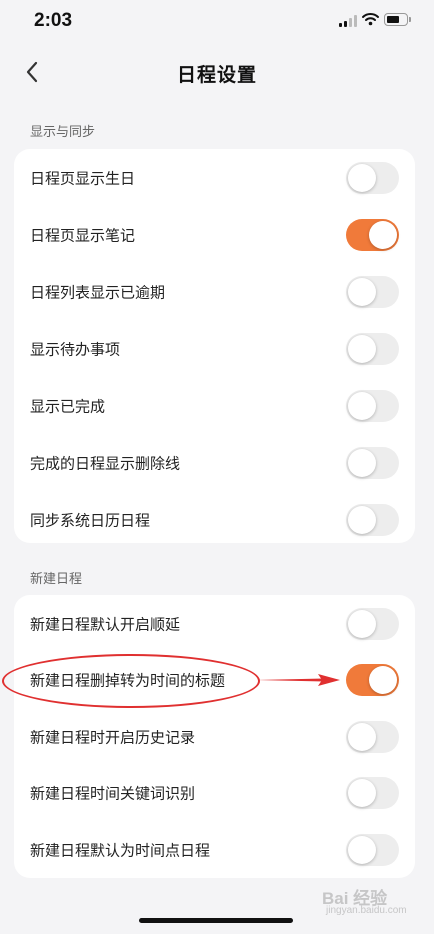  I want to click on setting-row: 新建日程时开启历史记录, so click(214, 736).